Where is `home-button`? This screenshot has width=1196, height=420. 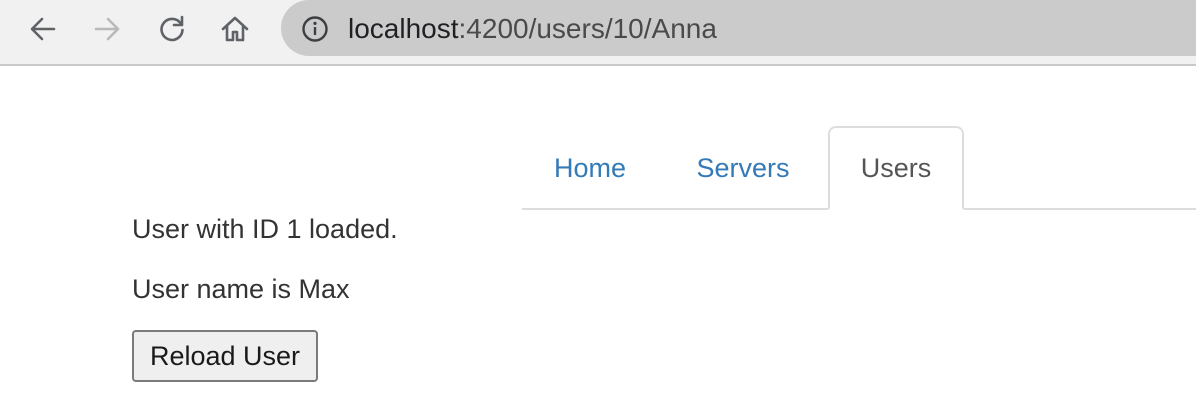 home-button is located at coordinates (235, 29).